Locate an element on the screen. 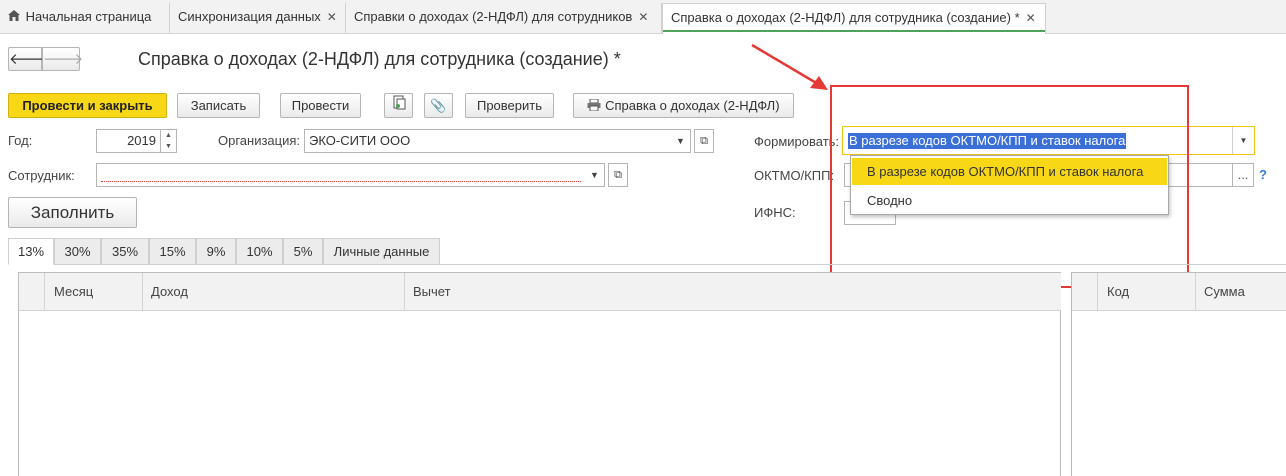 The width and height of the screenshot is (1286, 476). post-button: Провести is located at coordinates (320, 105).